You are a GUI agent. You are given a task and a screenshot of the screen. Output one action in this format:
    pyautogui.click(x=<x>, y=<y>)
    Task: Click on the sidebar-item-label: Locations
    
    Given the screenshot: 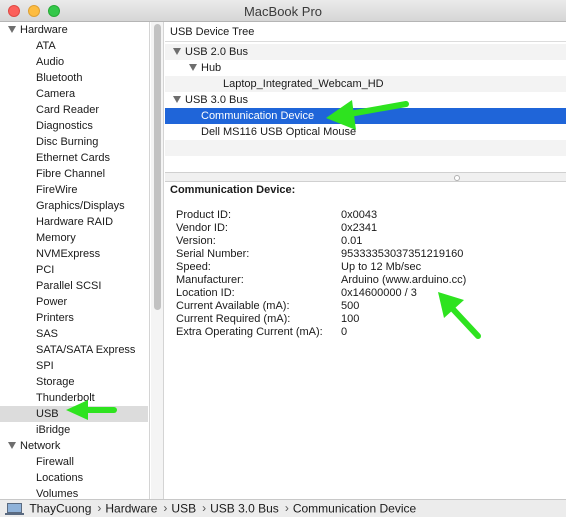 What is the action you would take?
    pyautogui.click(x=60, y=478)
    